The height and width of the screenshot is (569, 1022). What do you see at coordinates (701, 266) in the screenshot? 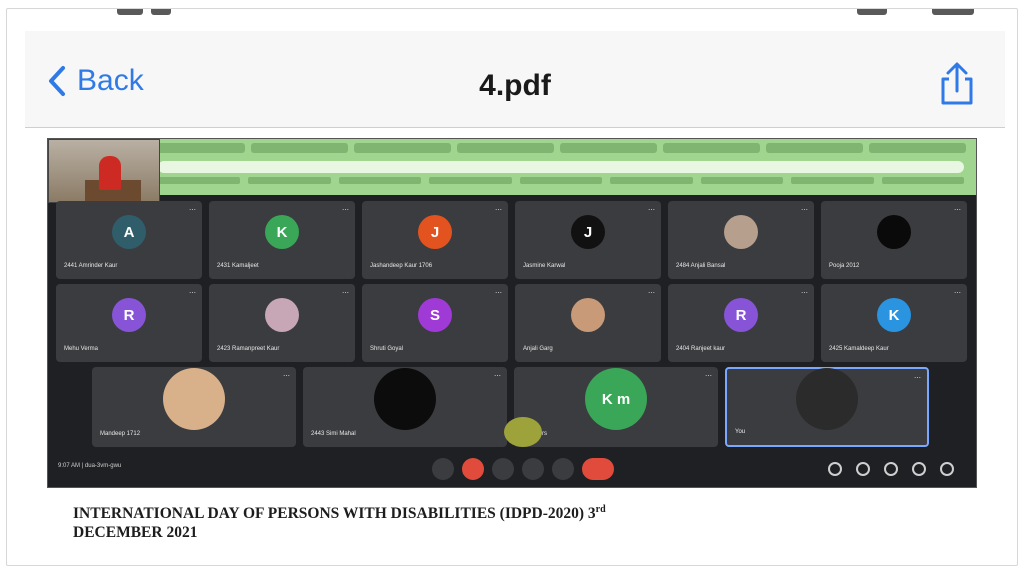
I see `participant-name: 2484 Anjali Bansal` at bounding box center [701, 266].